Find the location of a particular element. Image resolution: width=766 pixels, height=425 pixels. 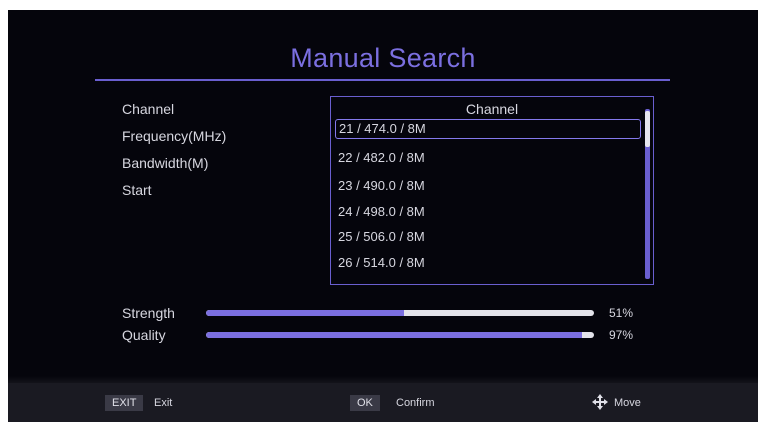

strength-value: 51% is located at coordinates (621, 313).